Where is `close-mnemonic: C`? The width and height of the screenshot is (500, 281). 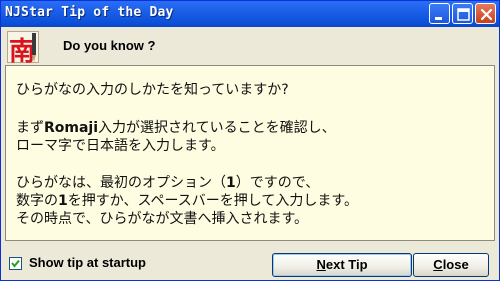
close-mnemonic: C is located at coordinates (438, 264).